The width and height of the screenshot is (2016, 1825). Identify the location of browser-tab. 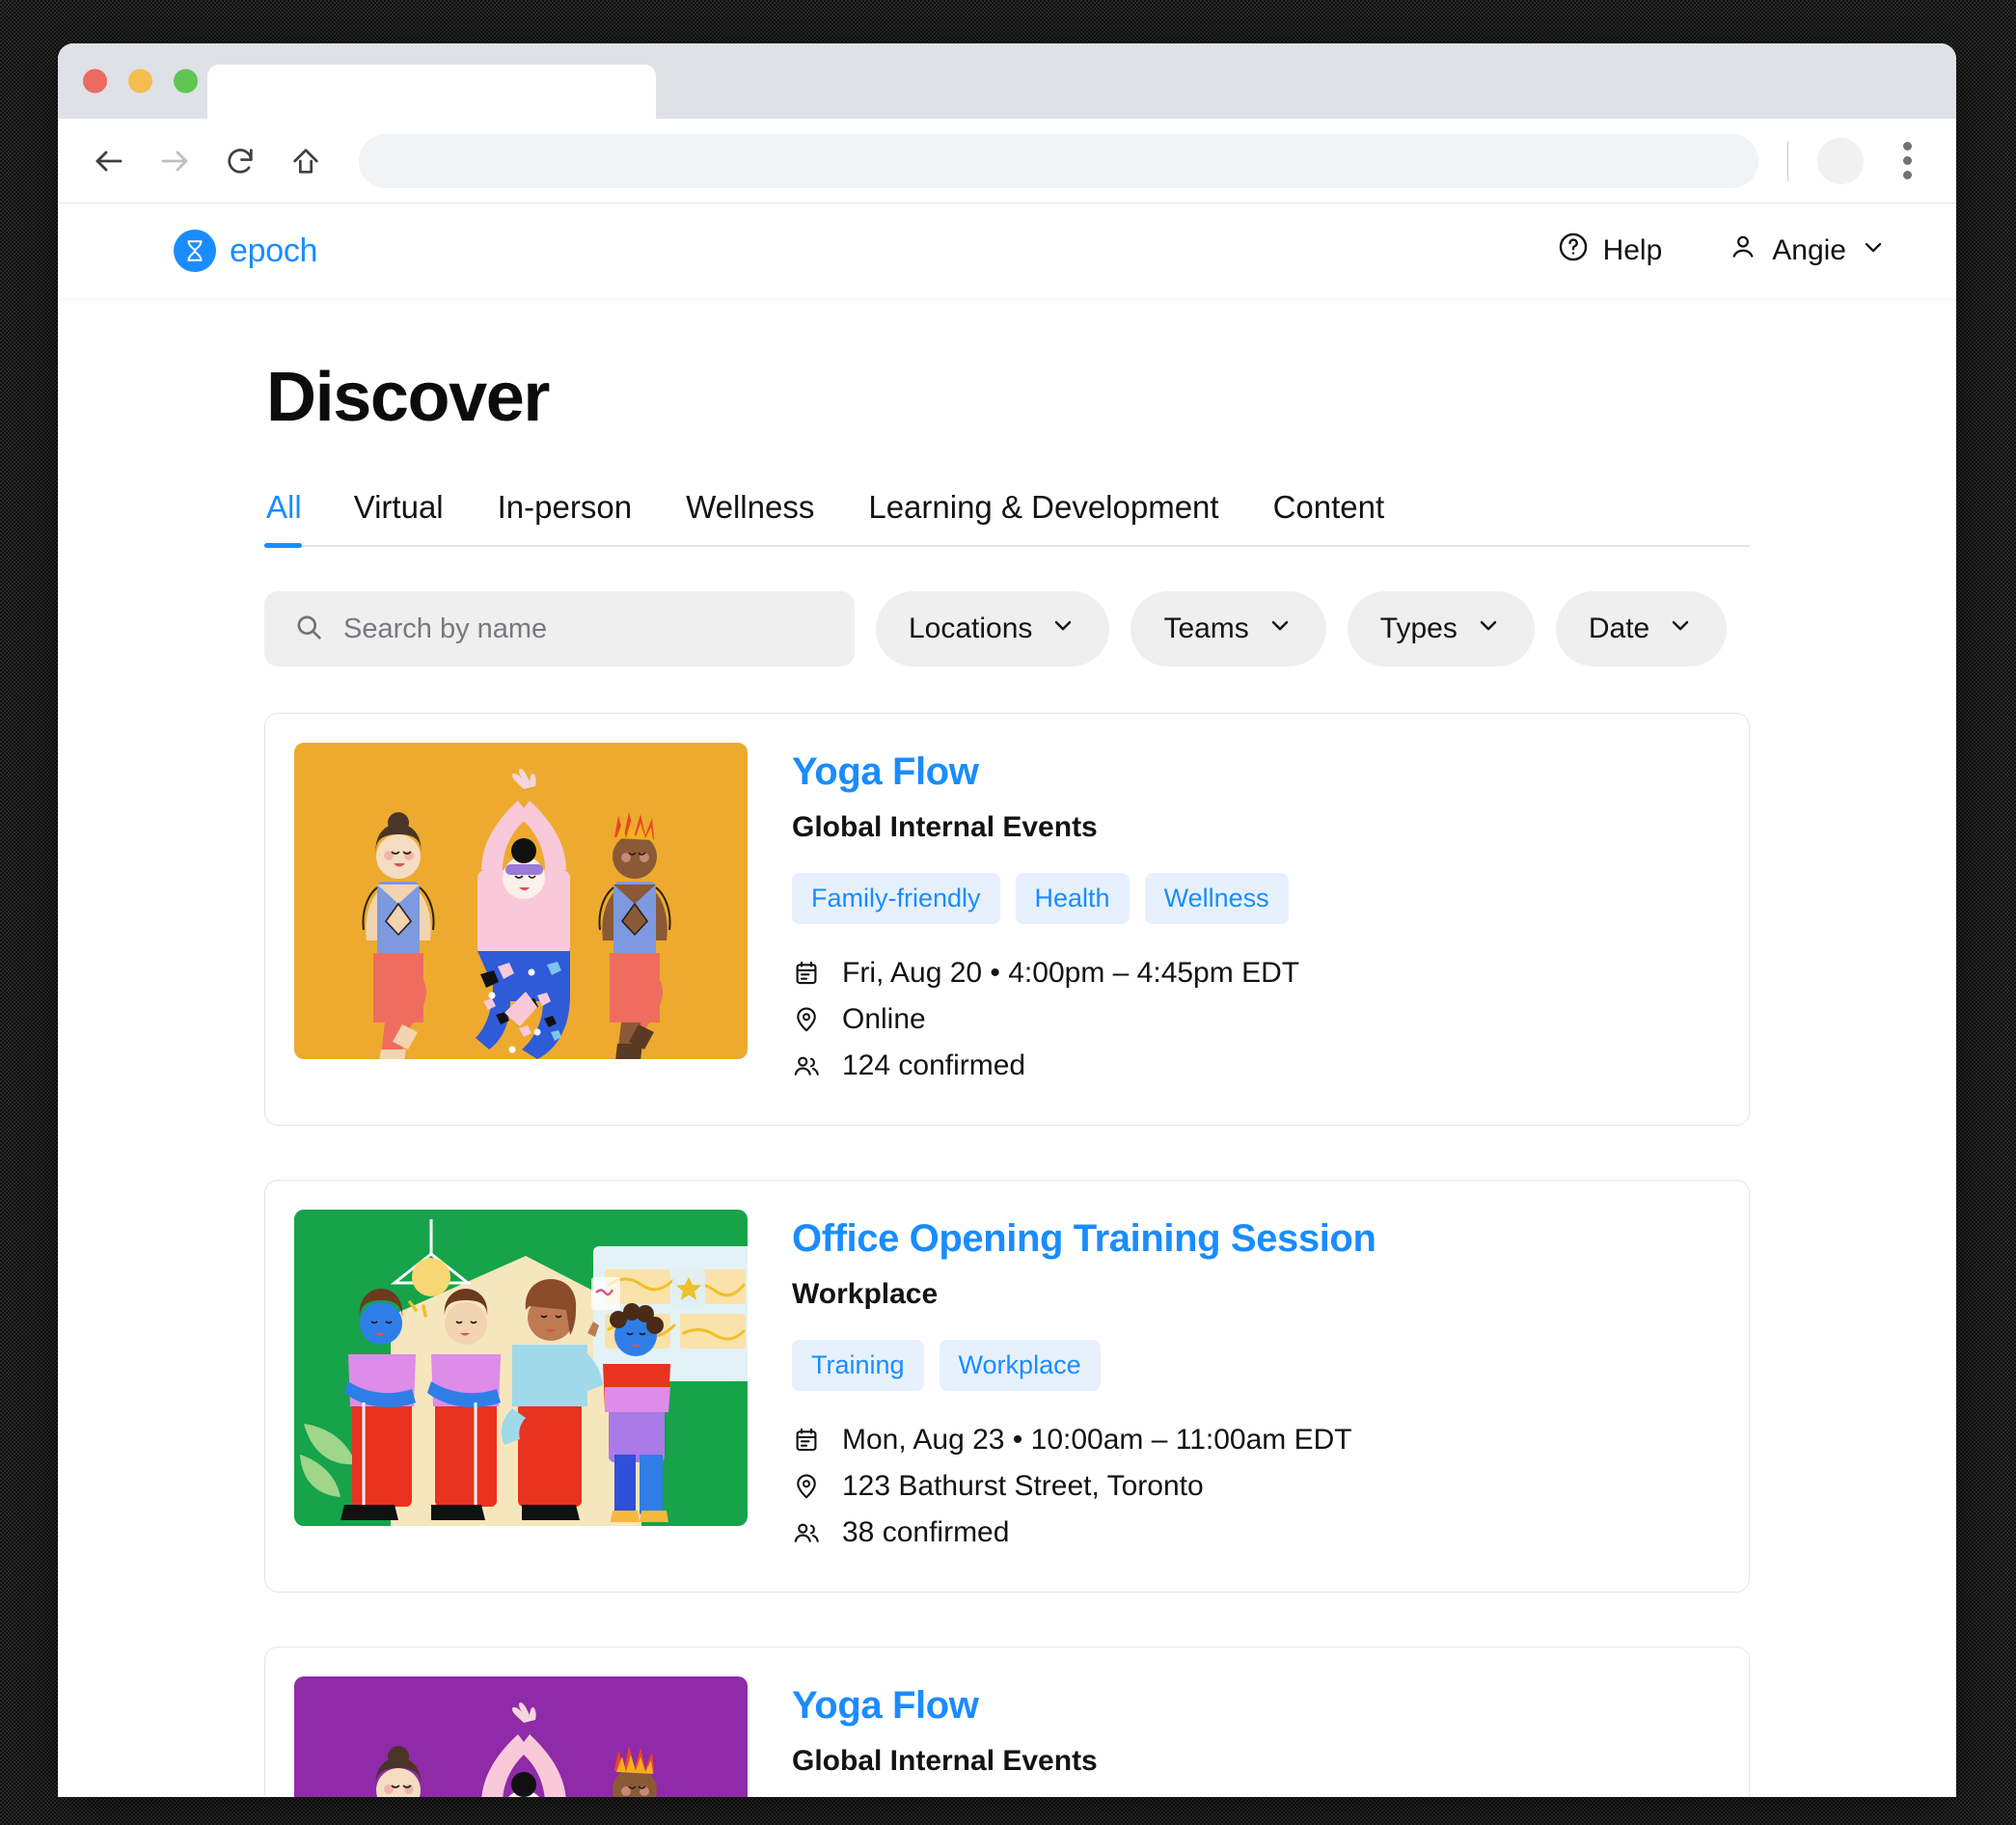
(431, 92).